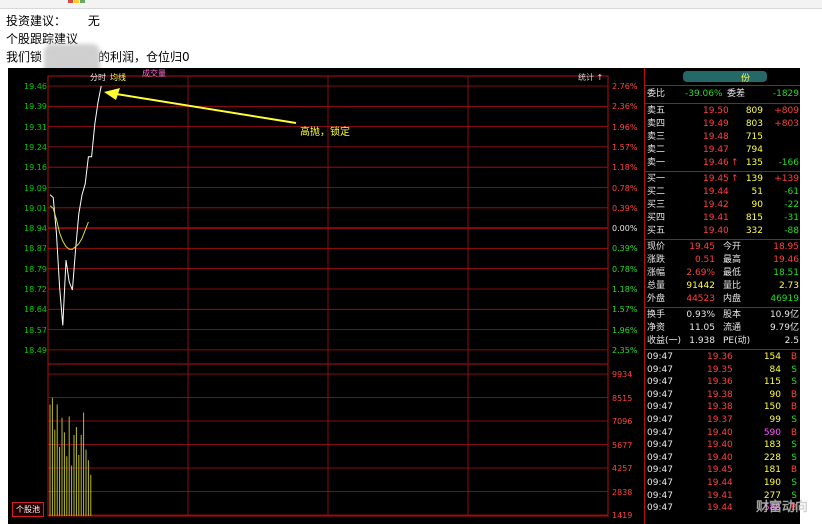 This screenshot has width=822, height=524. What do you see at coordinates (786, 273) in the screenshot?
I see `stat-value: 18.51` at bounding box center [786, 273].